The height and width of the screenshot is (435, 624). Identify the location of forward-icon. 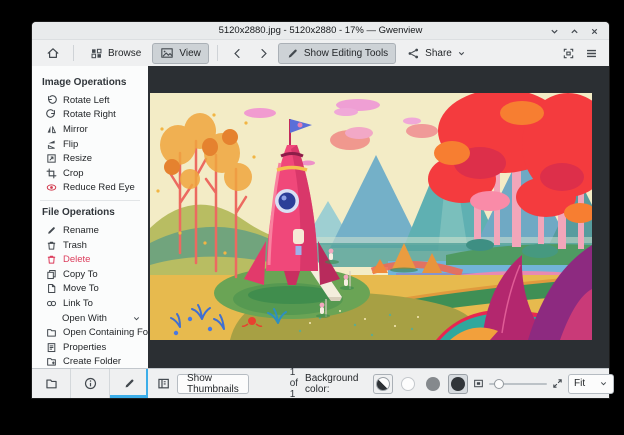
(263, 53).